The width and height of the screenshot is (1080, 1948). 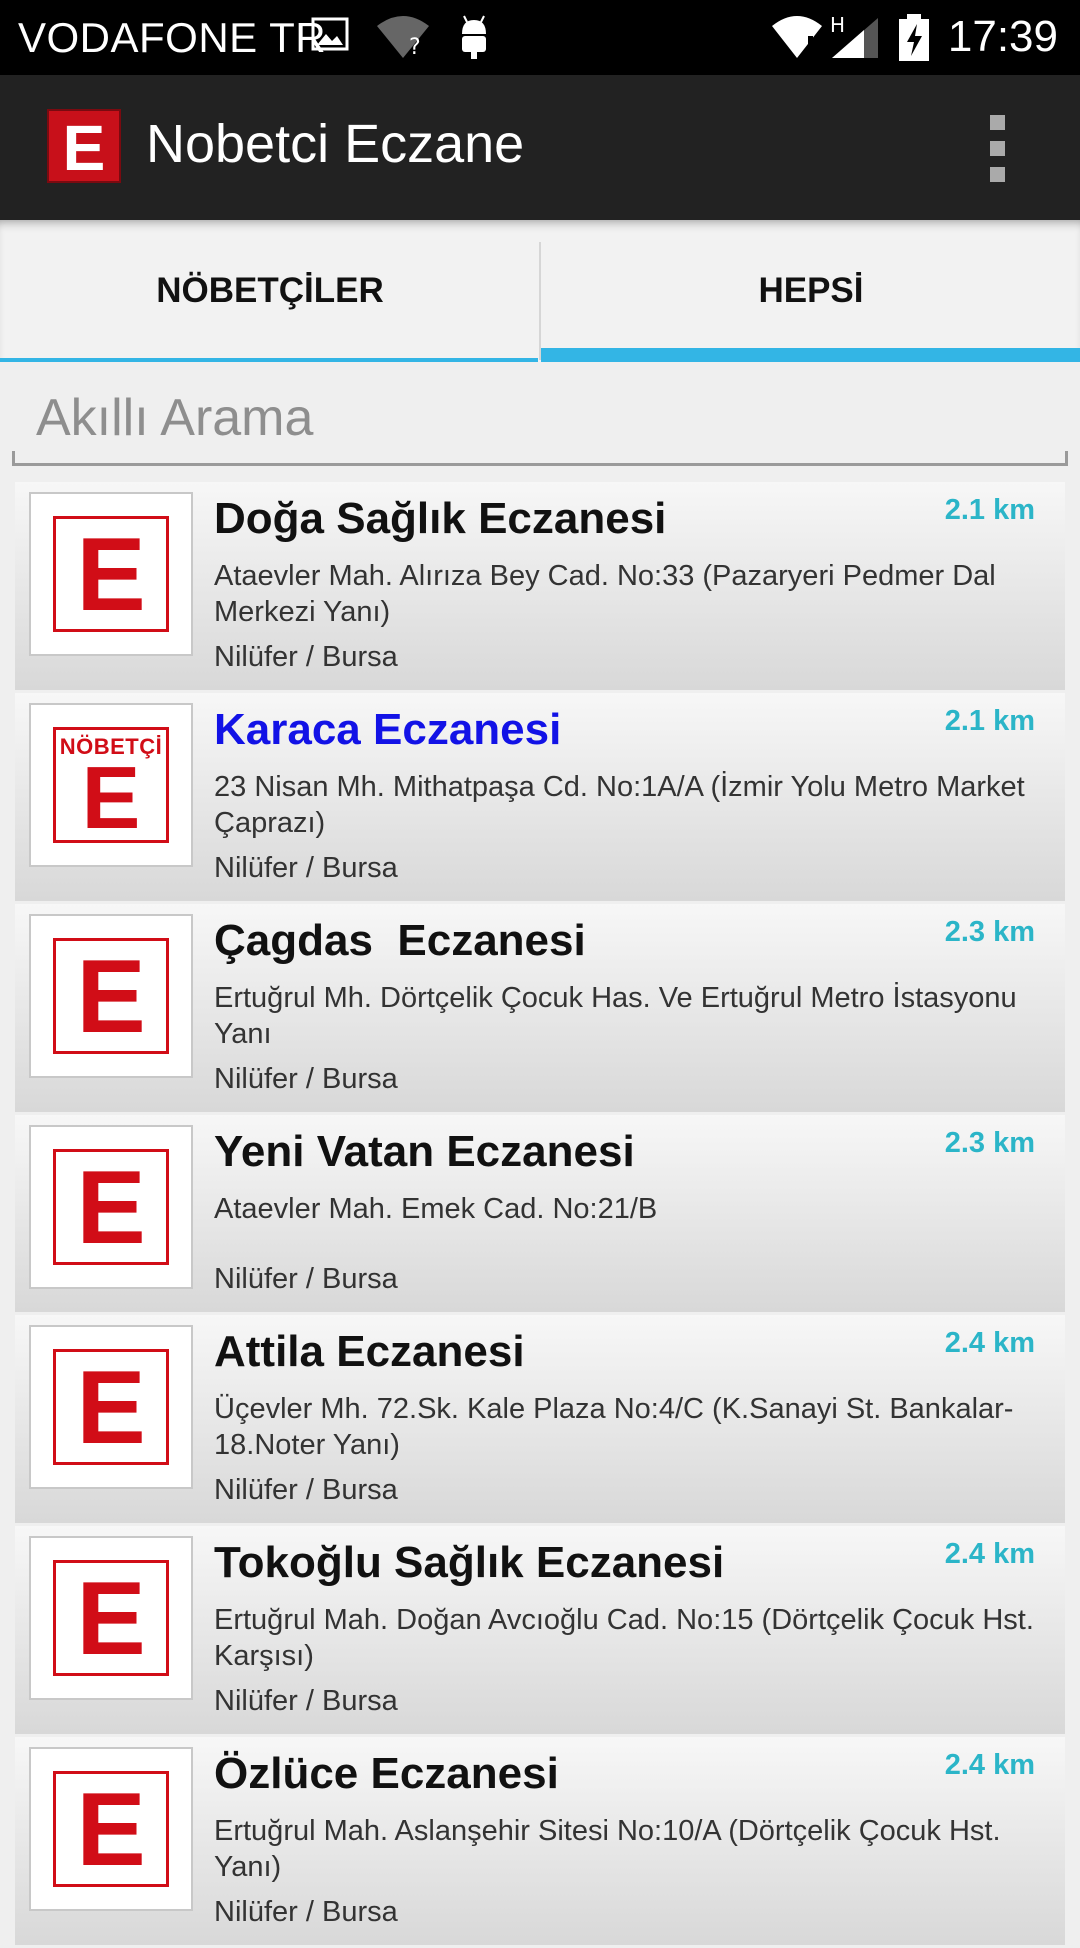 I want to click on pharmacy-name: Yeni Vatan Eczanesi, so click(x=424, y=1151).